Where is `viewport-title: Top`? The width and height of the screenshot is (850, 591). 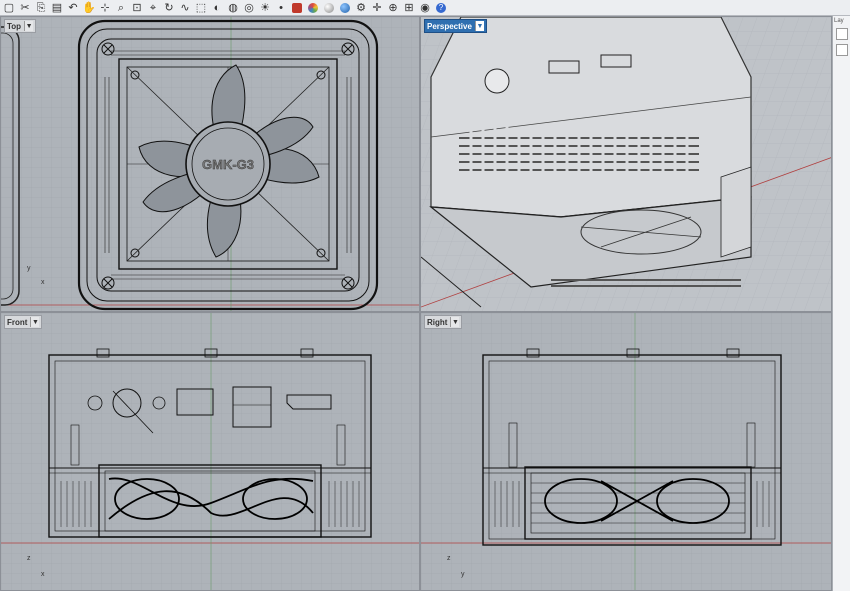 viewport-title: Top is located at coordinates (14, 26).